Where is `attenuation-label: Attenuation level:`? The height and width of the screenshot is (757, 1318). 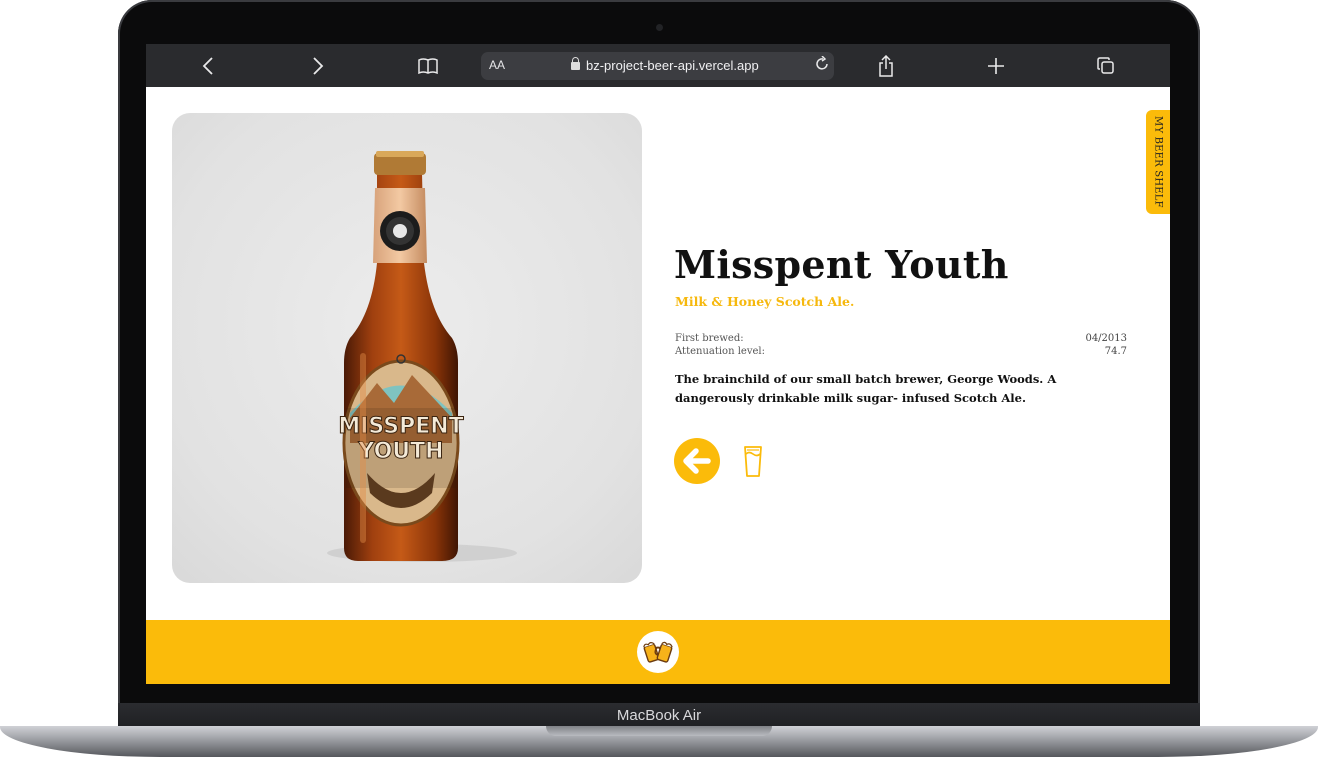 attenuation-label: Attenuation level: is located at coordinates (720, 351).